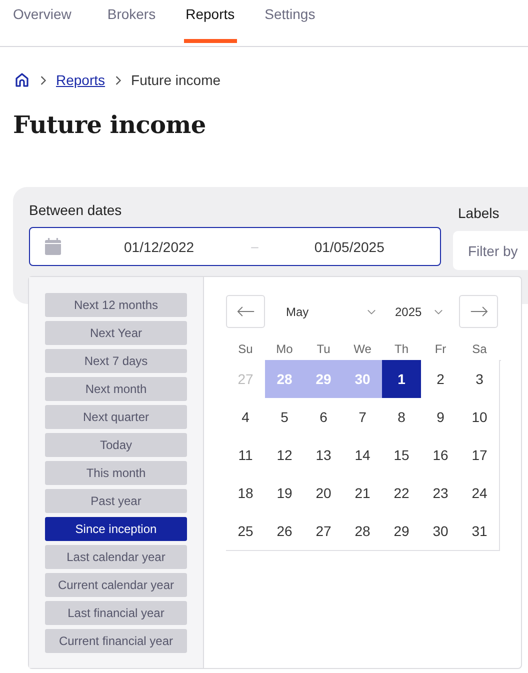 The height and width of the screenshot is (673, 528). What do you see at coordinates (116, 529) in the screenshot?
I see `preset-button: Since inception` at bounding box center [116, 529].